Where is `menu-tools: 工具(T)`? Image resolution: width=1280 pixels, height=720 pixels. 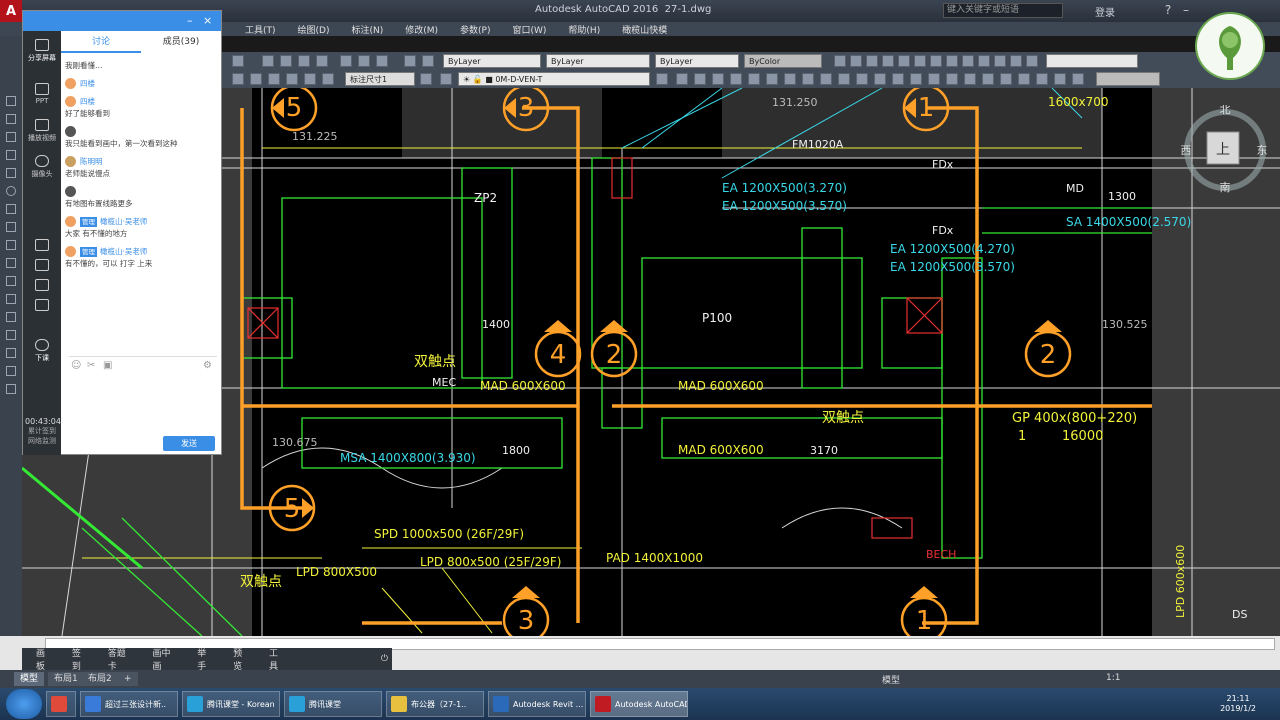 menu-tools: 工具(T) is located at coordinates (260, 29).